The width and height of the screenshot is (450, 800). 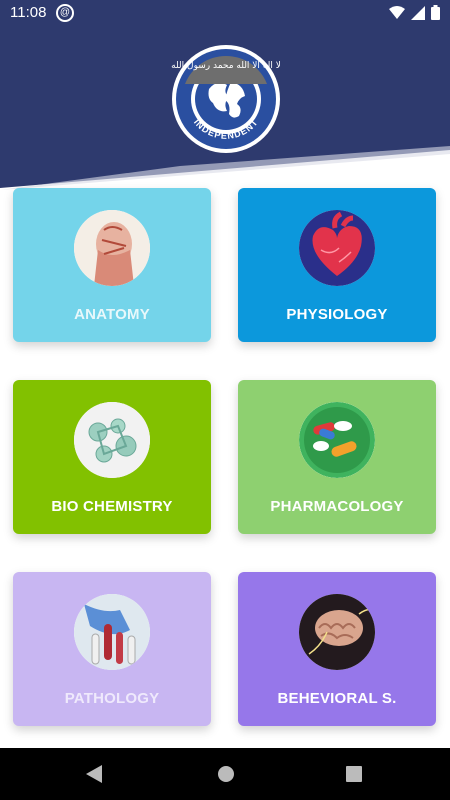 What do you see at coordinates (28, 12) in the screenshot?
I see `status-time: 11:08` at bounding box center [28, 12].